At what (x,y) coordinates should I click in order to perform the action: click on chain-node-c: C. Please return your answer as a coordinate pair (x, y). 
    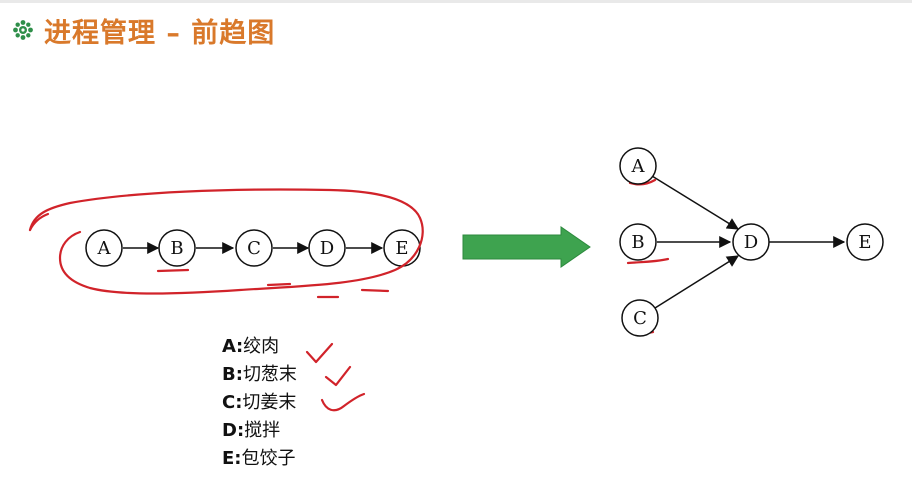
    Looking at the image, I should click on (254, 248).